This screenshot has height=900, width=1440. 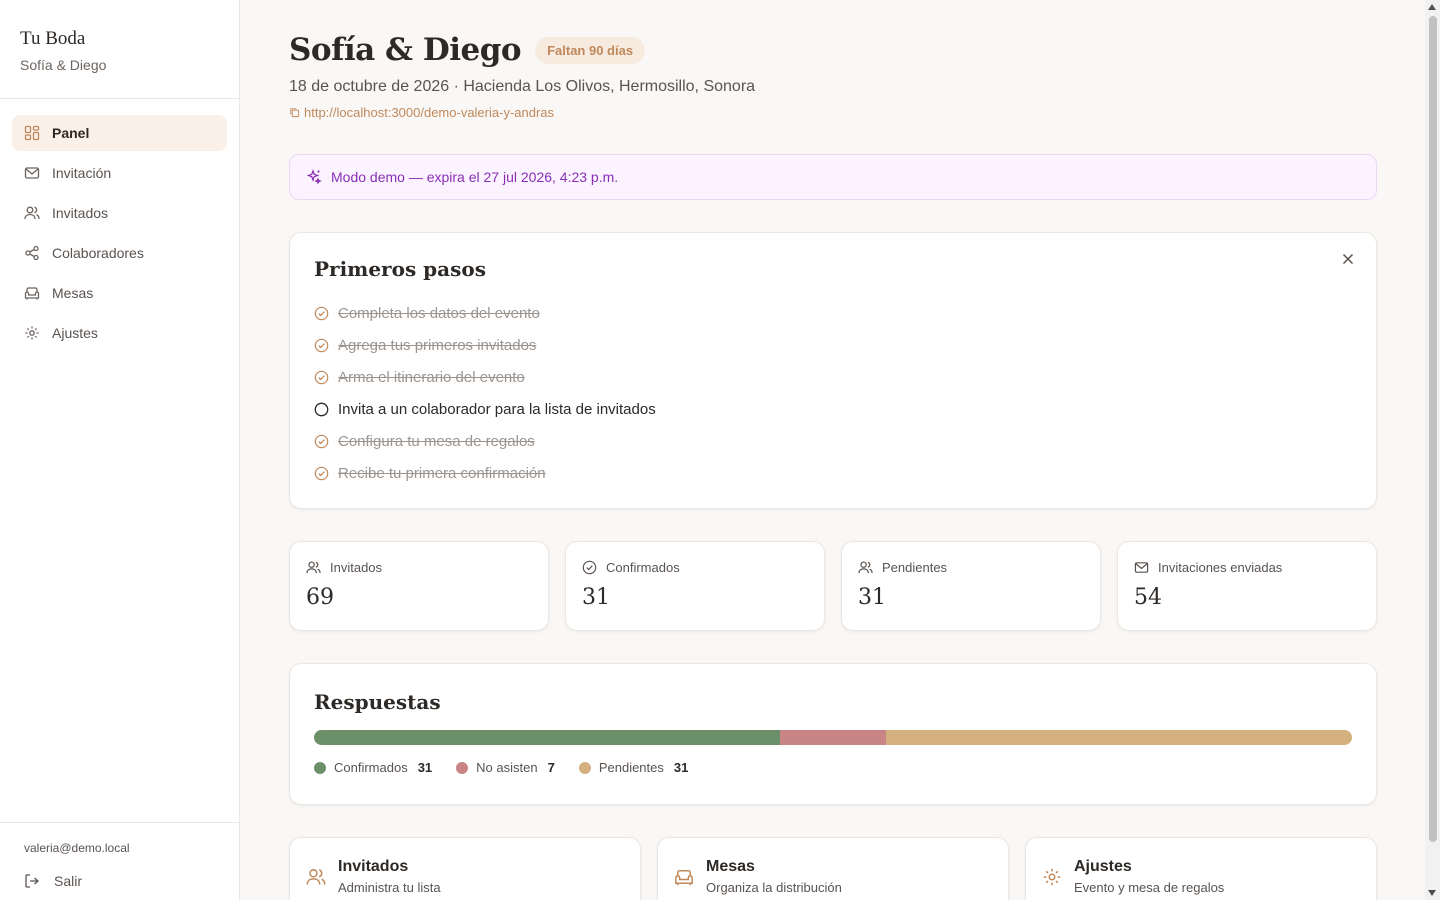 I want to click on sidebar-footer: valeria@demo.local Salir, so click(x=119, y=861).